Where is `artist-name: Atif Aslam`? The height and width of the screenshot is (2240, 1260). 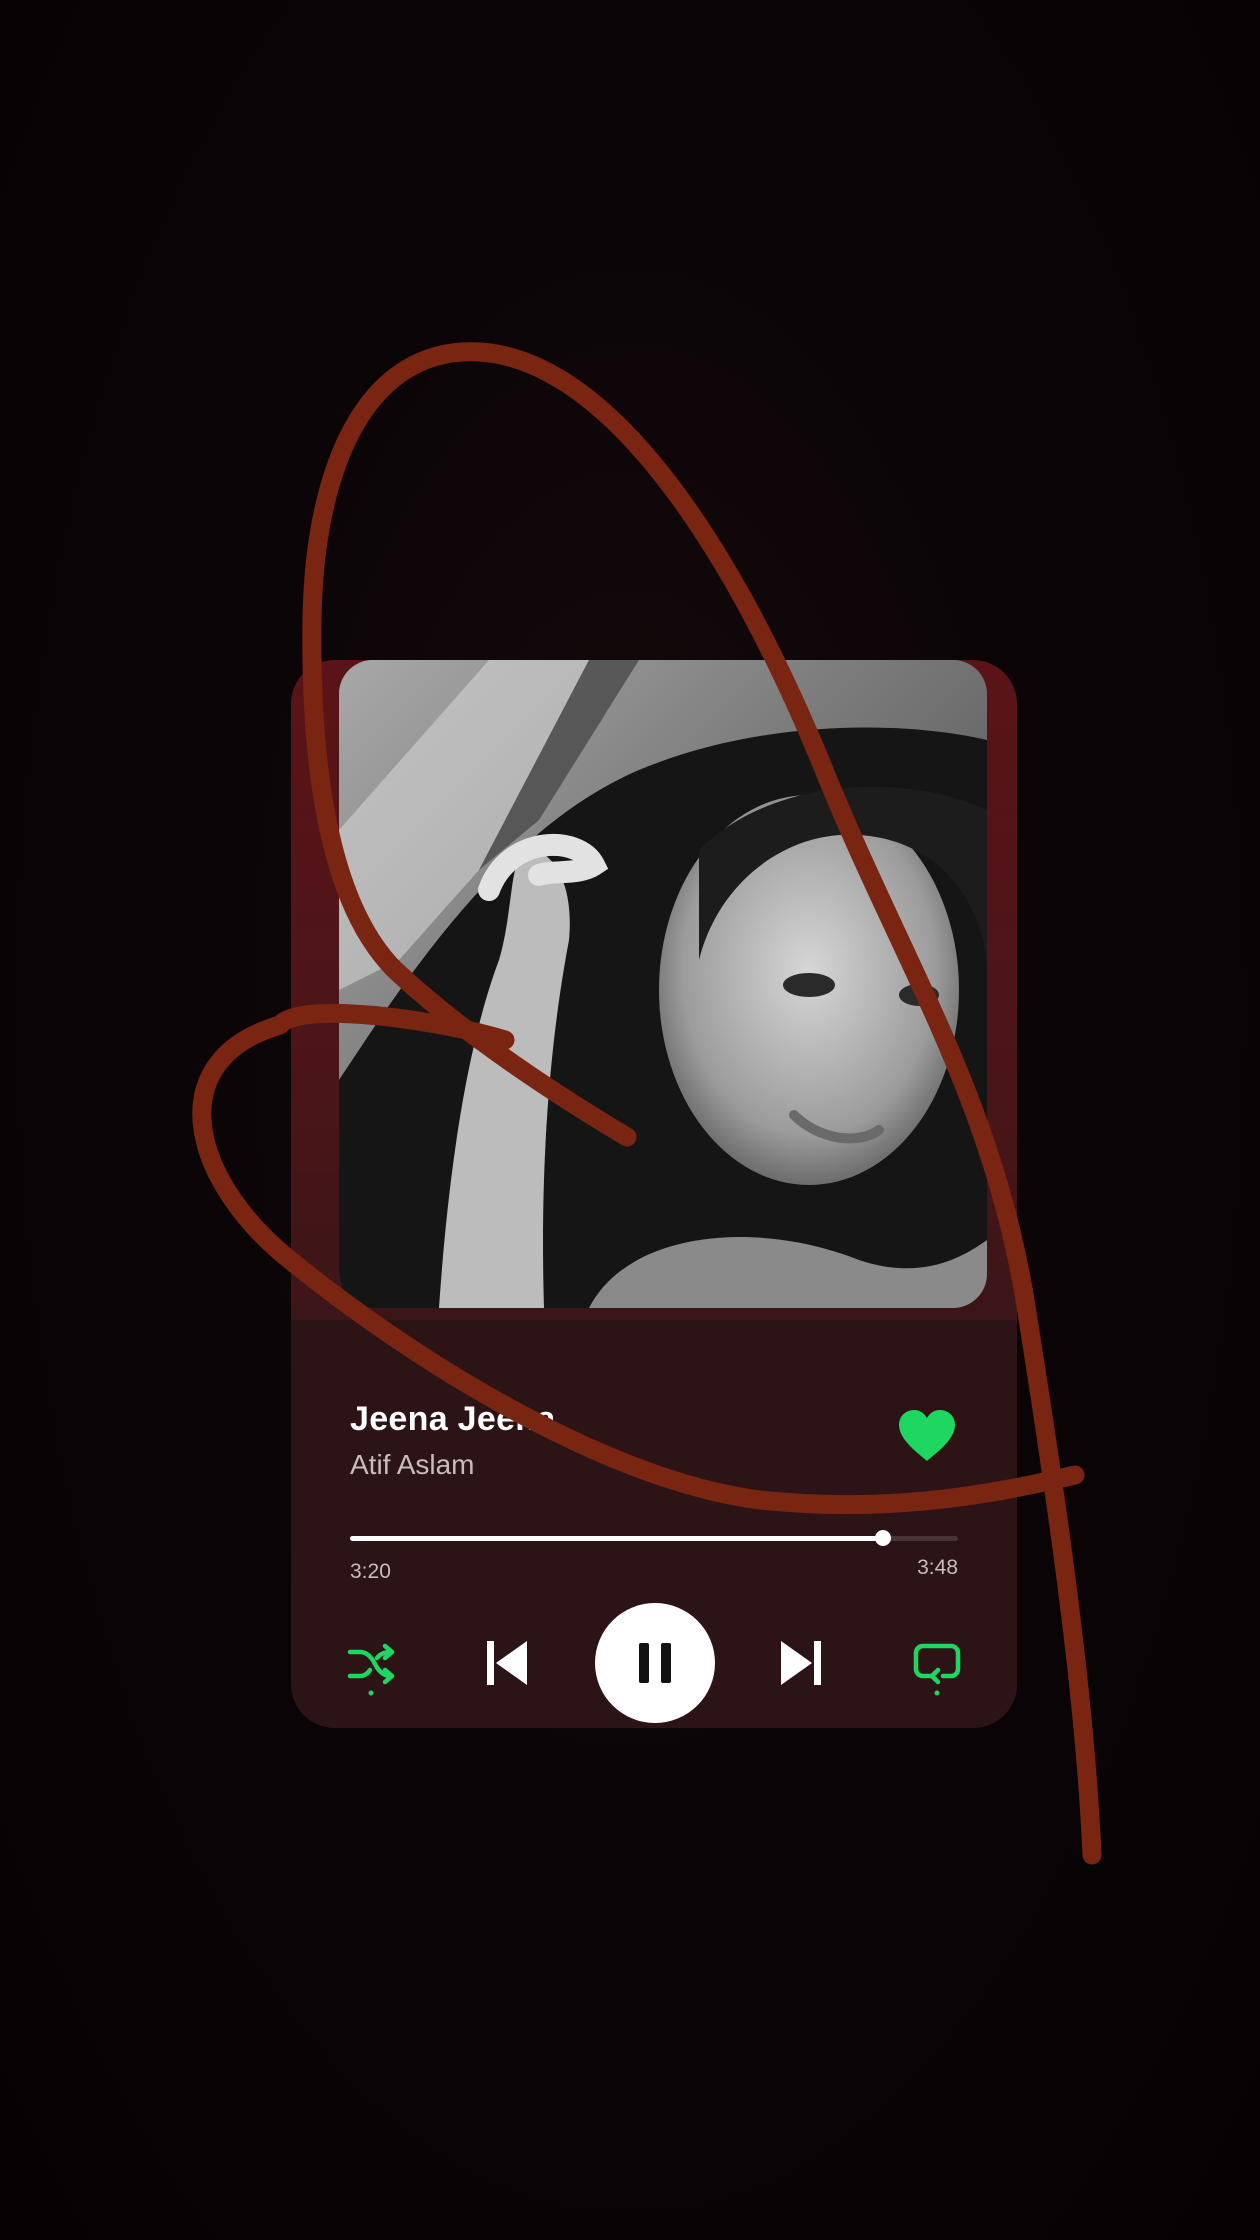 artist-name: Atif Aslam is located at coordinates (412, 1465).